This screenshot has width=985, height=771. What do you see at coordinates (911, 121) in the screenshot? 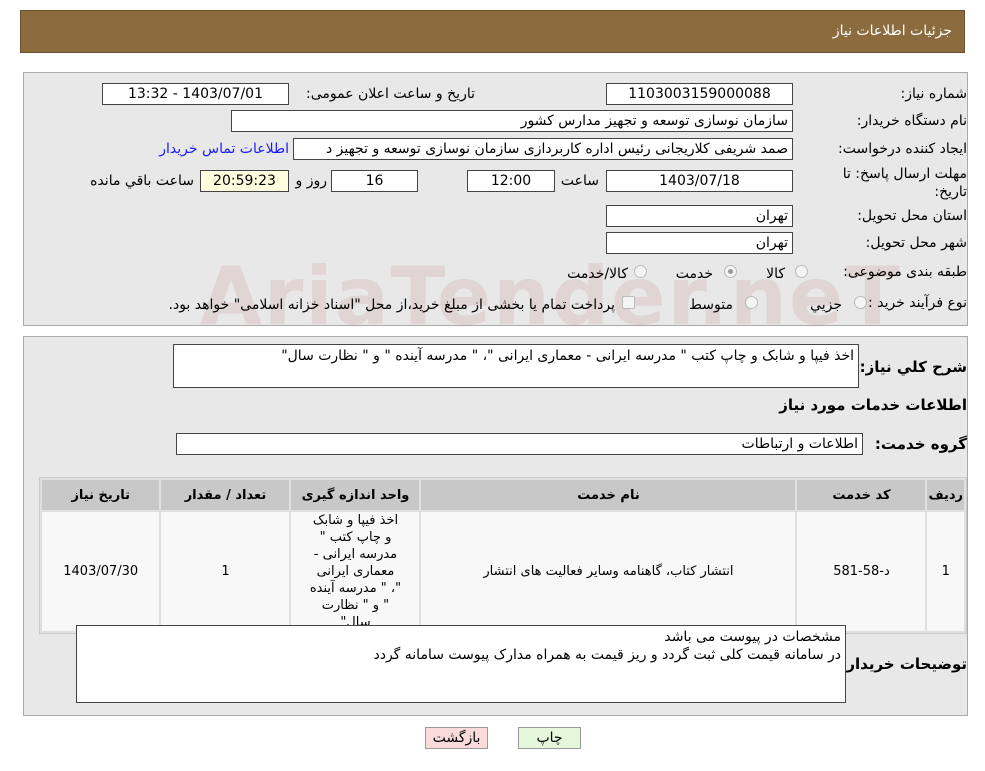
I see `buyer-label: نام دستگاه خریدار:` at bounding box center [911, 121].